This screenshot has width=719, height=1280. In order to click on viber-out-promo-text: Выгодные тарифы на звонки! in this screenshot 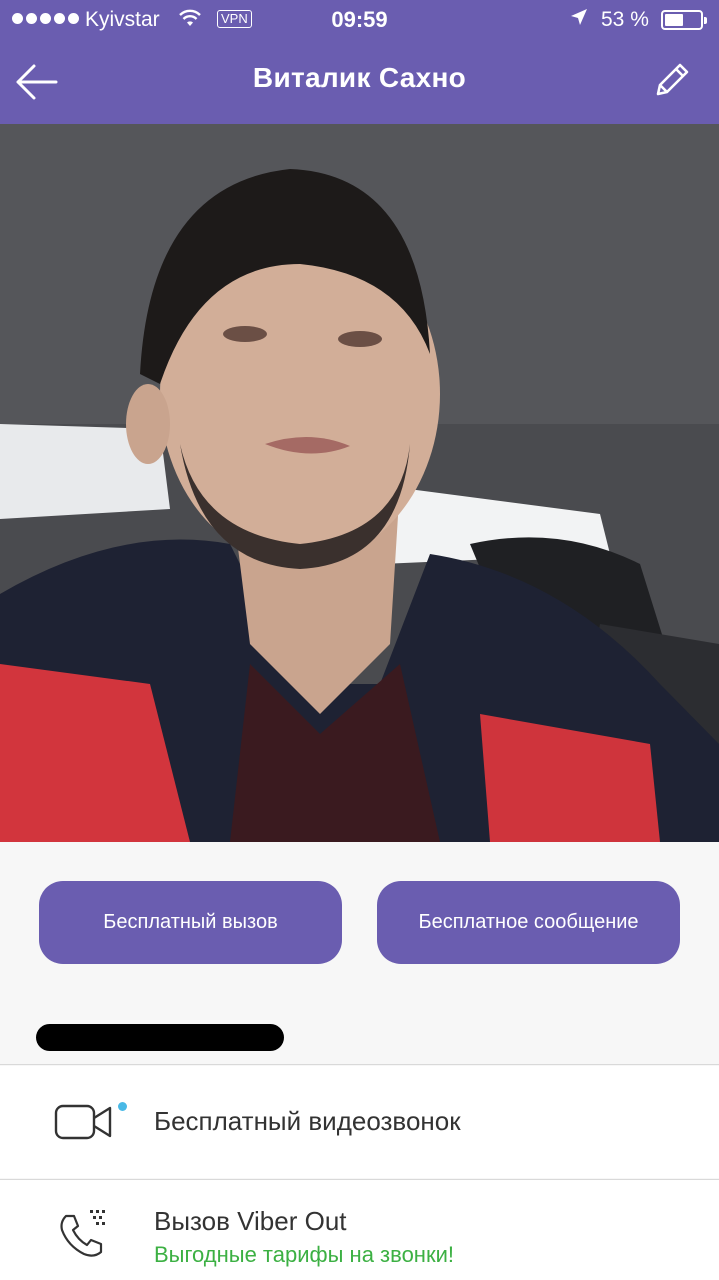, I will do `click(304, 1254)`.